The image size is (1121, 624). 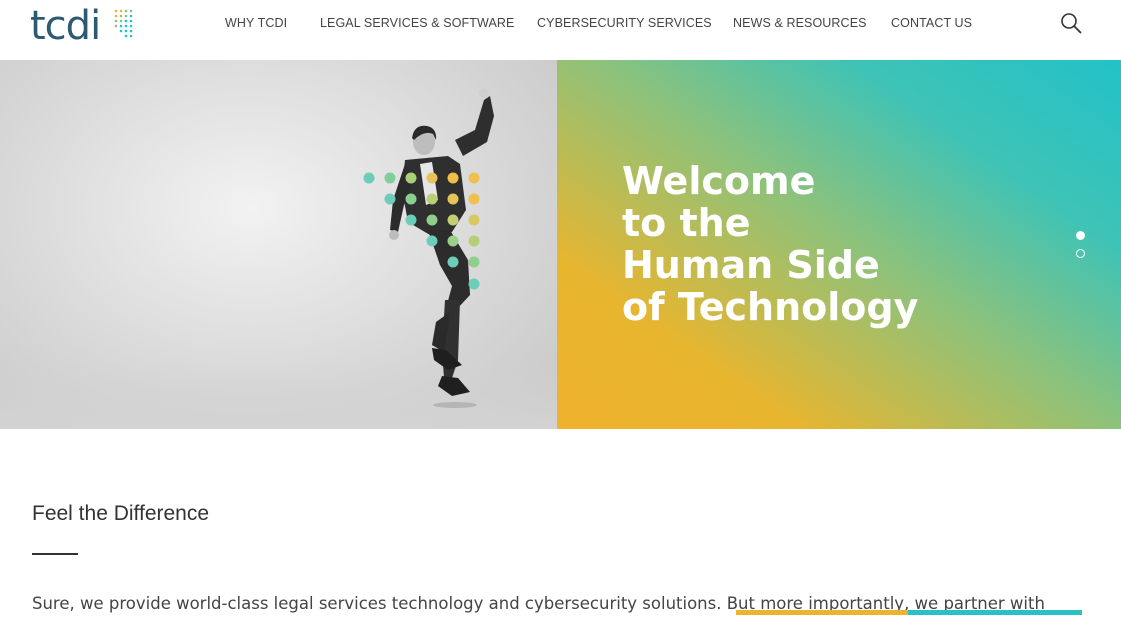 I want to click on decorative-dots-overlay, so click(x=421, y=231).